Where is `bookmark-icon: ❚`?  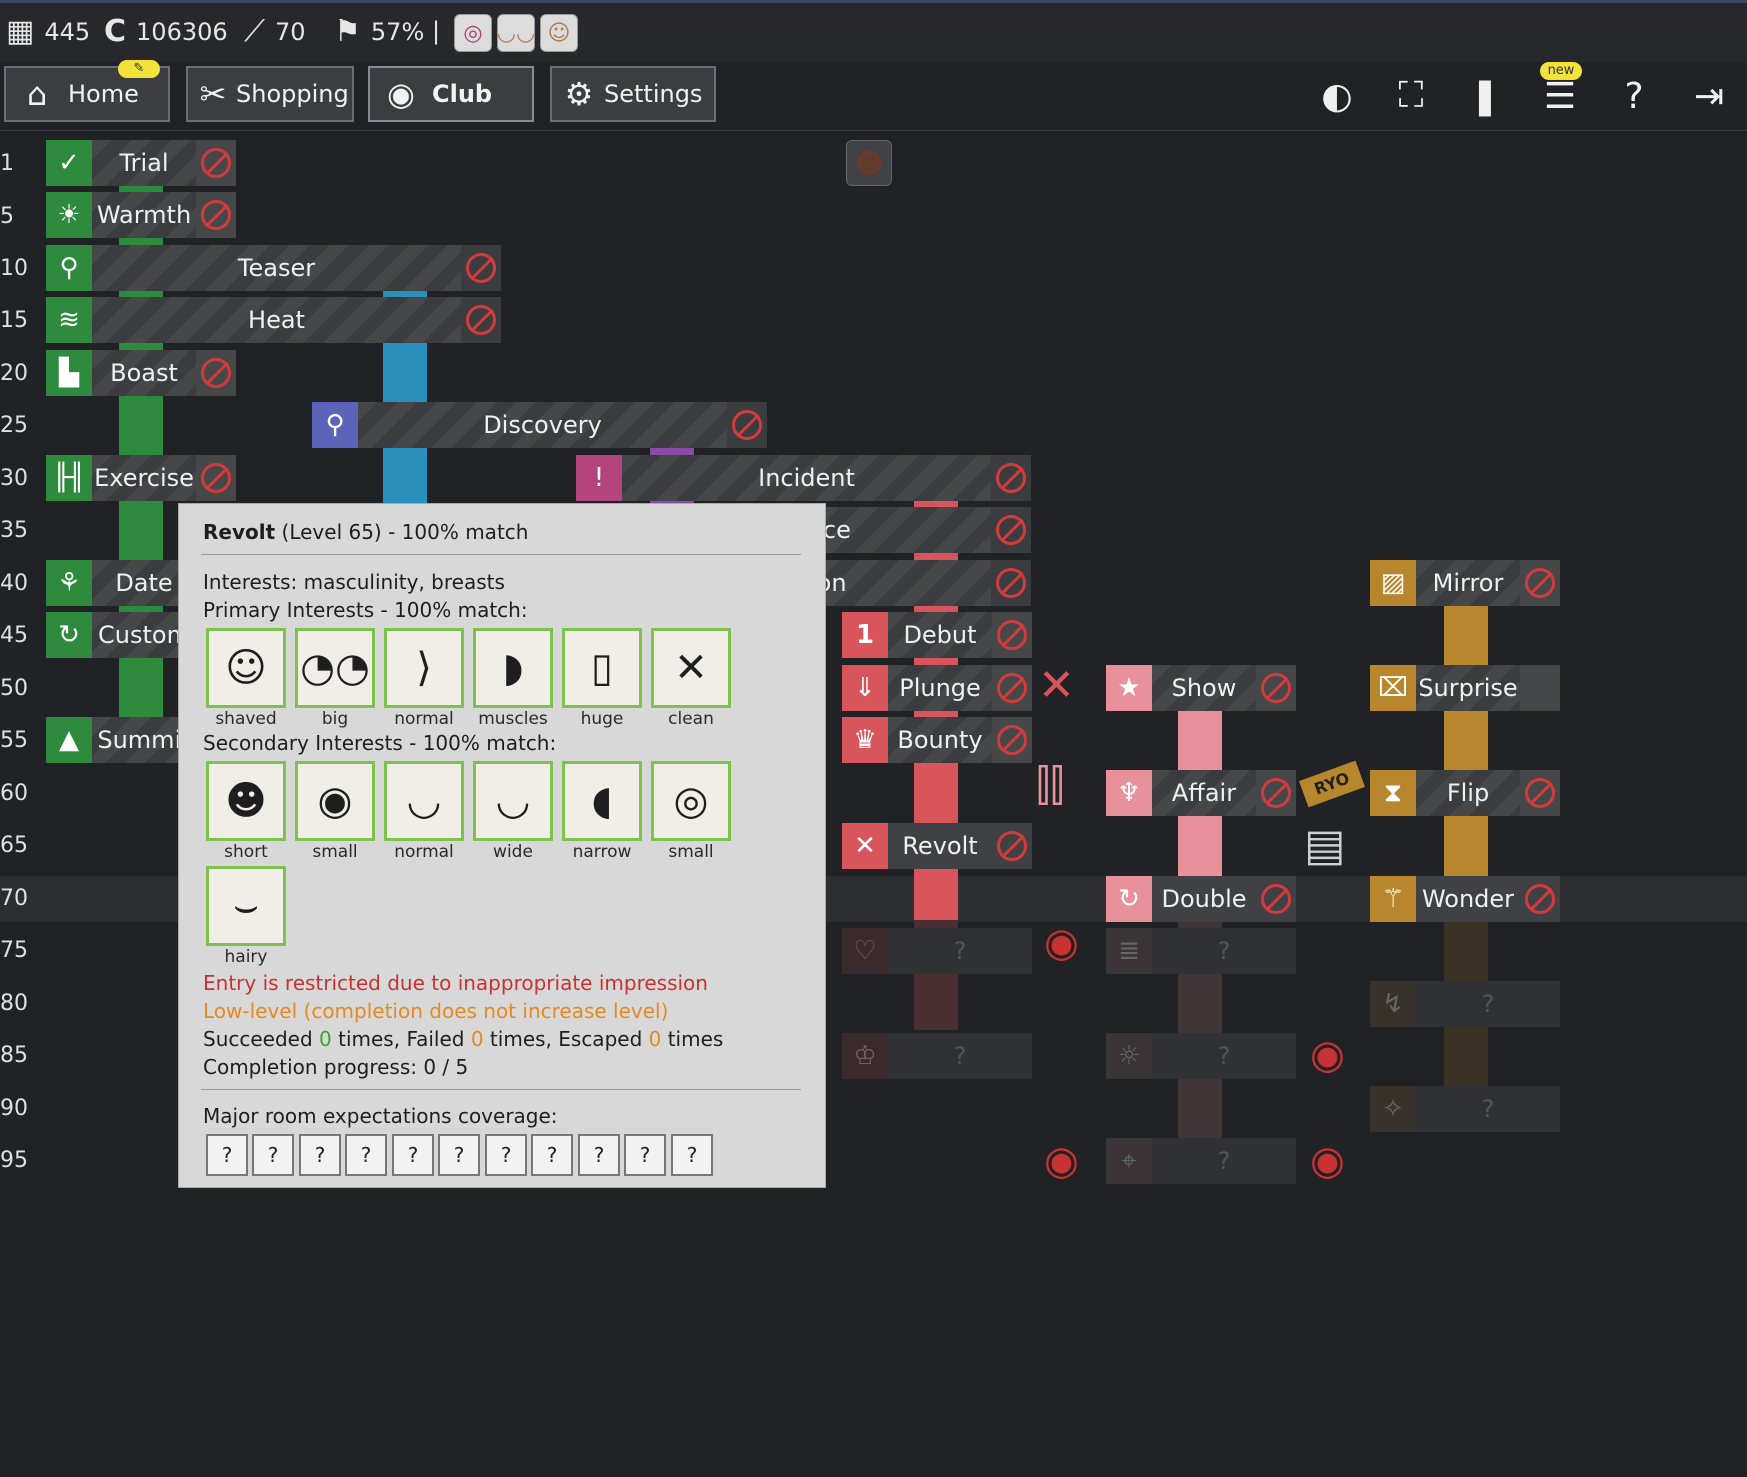
bookmark-icon: ❚ is located at coordinates (1485, 96).